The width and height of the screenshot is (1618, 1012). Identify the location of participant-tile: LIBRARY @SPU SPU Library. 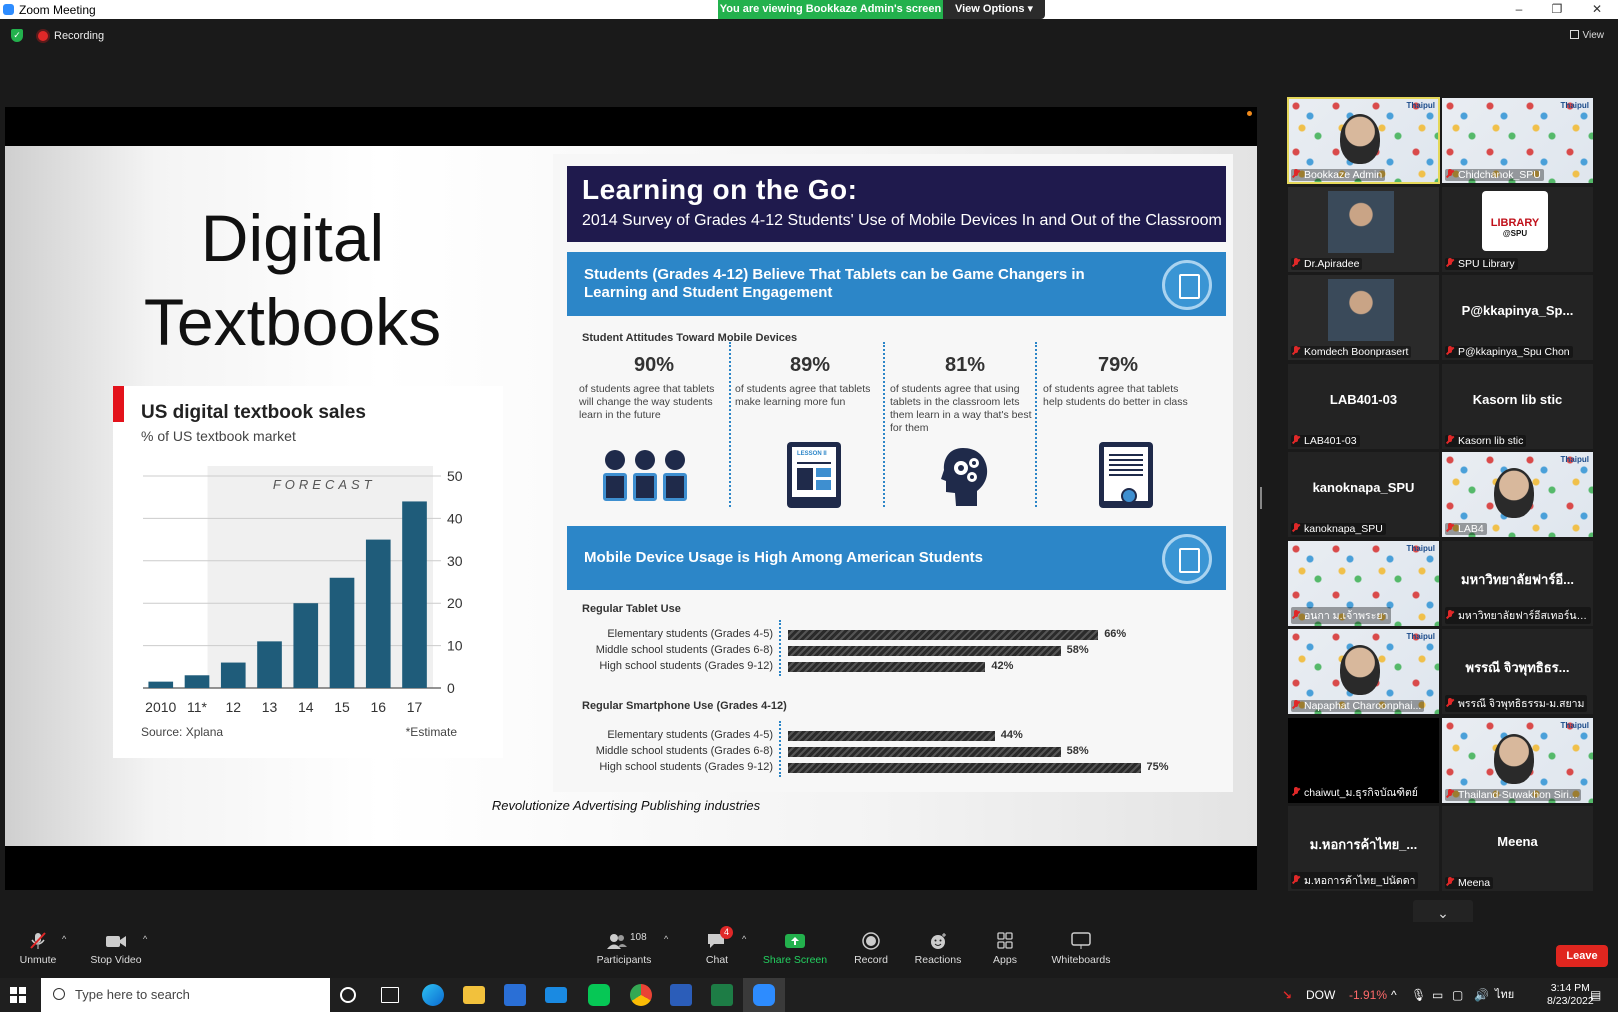
(1517, 229).